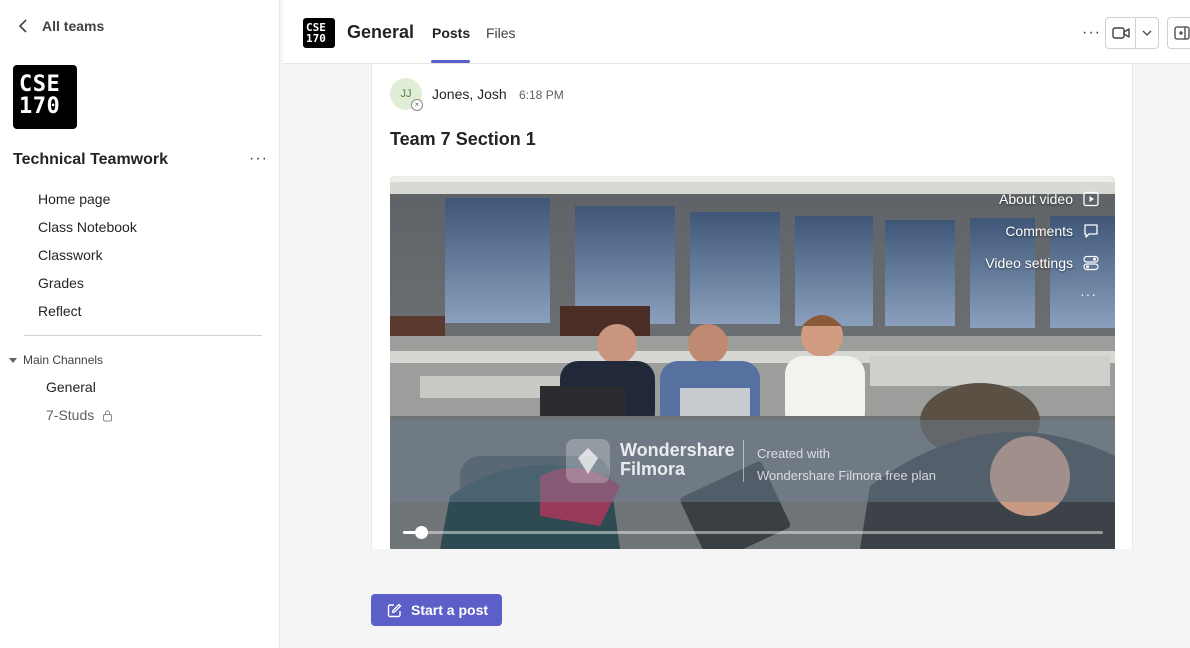 This screenshot has width=1190, height=648. Describe the element at coordinates (469, 94) in the screenshot. I see `post-author: Jones, Josh` at that location.